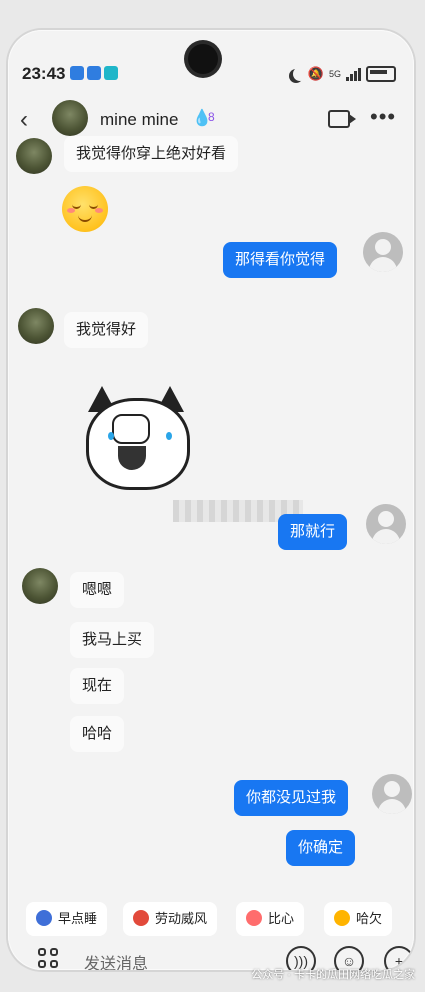 The image size is (425, 992). Describe the element at coordinates (211, 76) in the screenshot. I see `status-bar: 23:43 🔕 5G` at that location.